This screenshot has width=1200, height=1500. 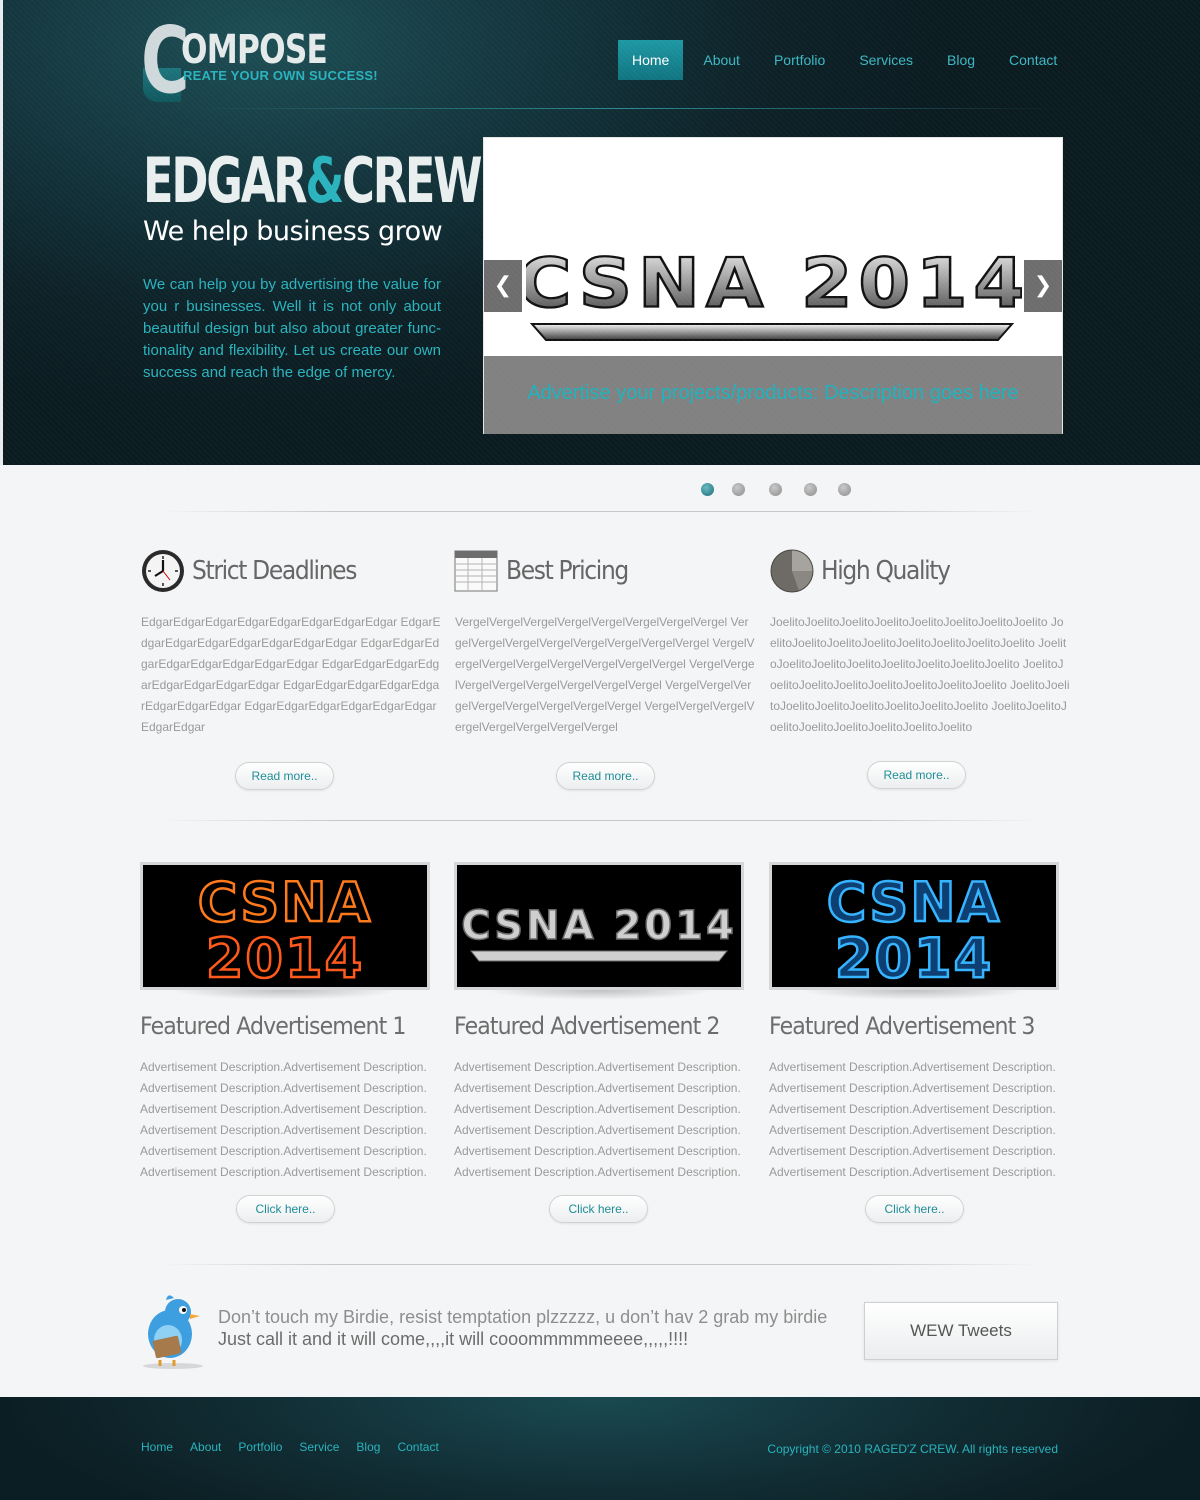 I want to click on read-more-button-3: Read more.., so click(x=916, y=775).